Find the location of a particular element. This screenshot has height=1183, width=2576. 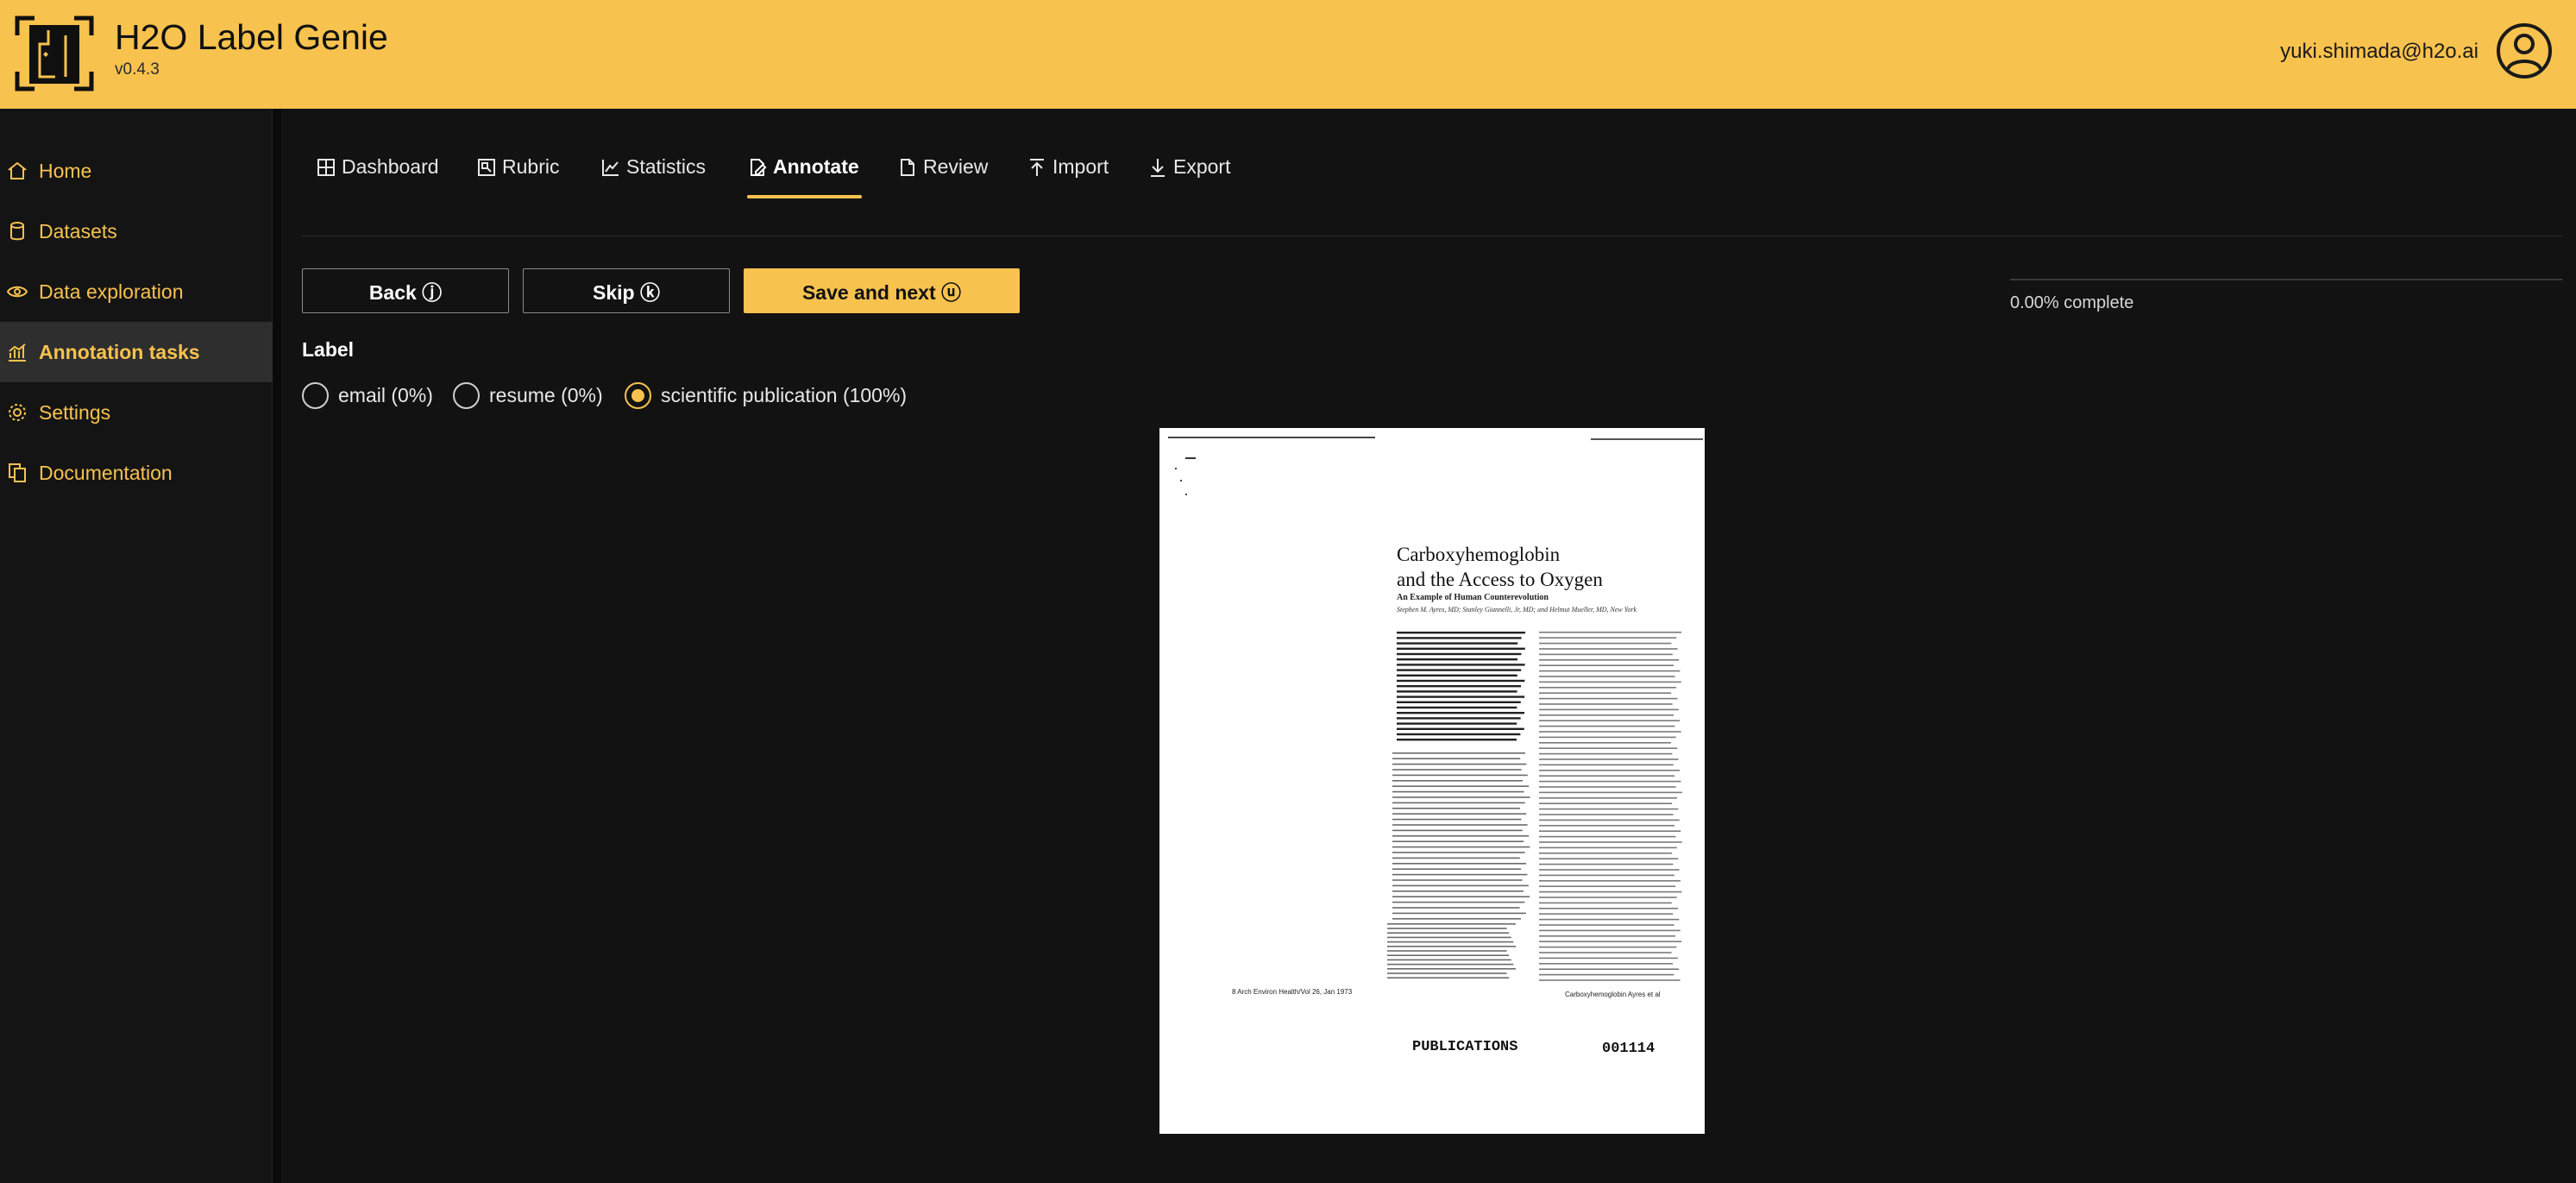

gear-icon is located at coordinates (17, 412).